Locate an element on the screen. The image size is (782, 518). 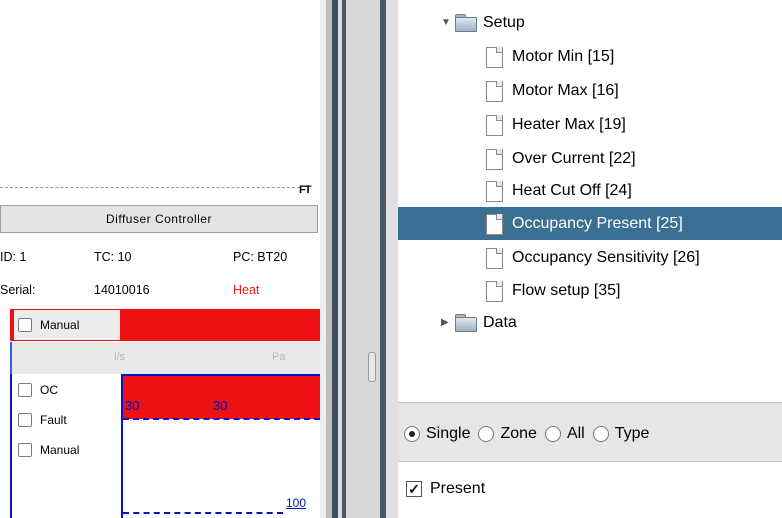
flow-unit-label: l/s is located at coordinates (119, 357).